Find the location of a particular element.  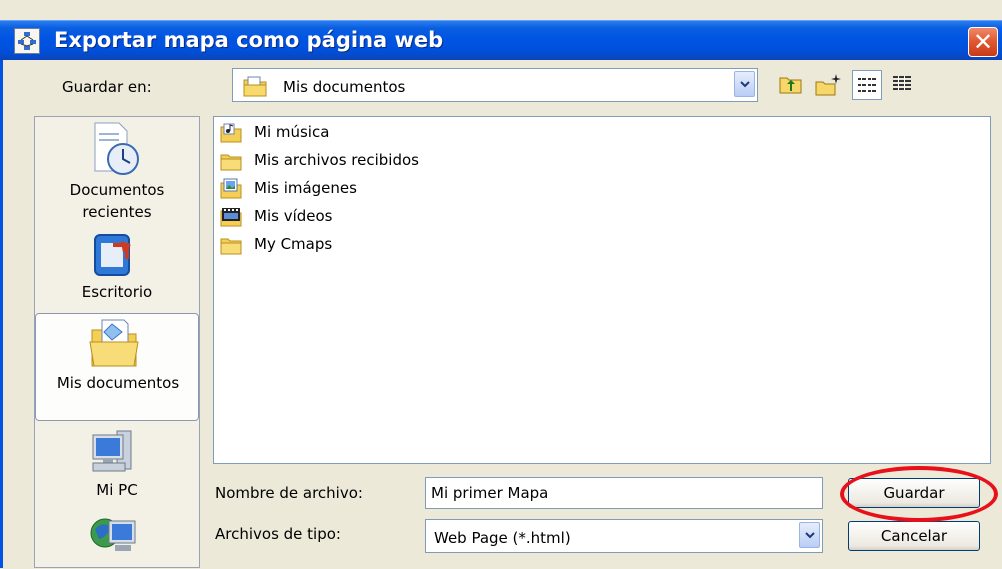

filename-label: Nombre de archivo: is located at coordinates (289, 493).